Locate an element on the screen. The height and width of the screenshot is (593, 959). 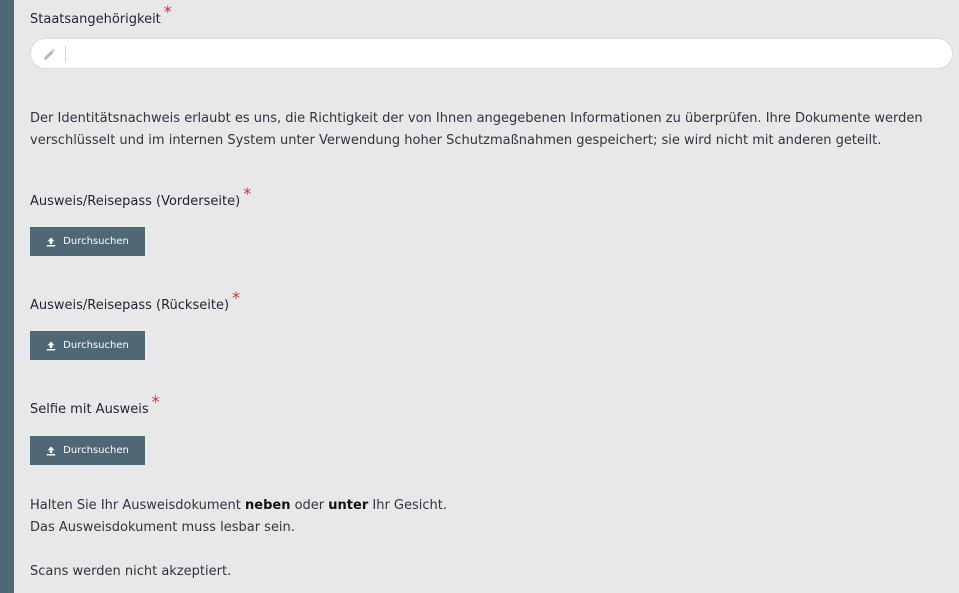
upload-front-label: Ausweis/Reisepass (Vorderseite) * is located at coordinates (140, 196).